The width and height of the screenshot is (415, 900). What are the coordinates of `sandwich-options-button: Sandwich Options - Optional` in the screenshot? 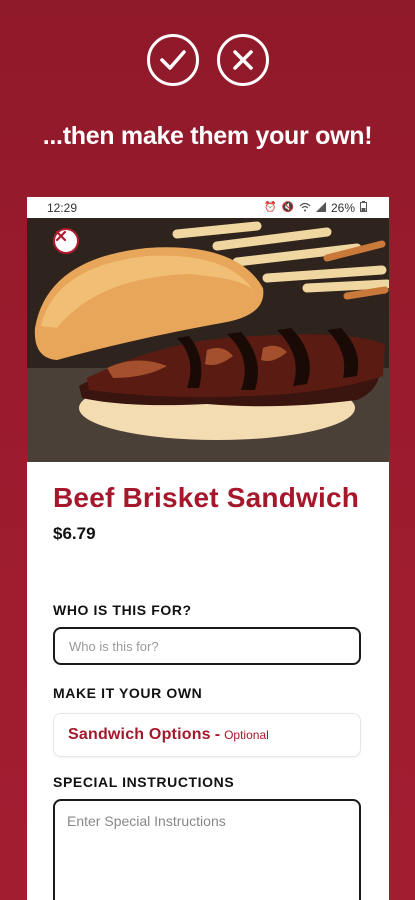 It's located at (207, 735).